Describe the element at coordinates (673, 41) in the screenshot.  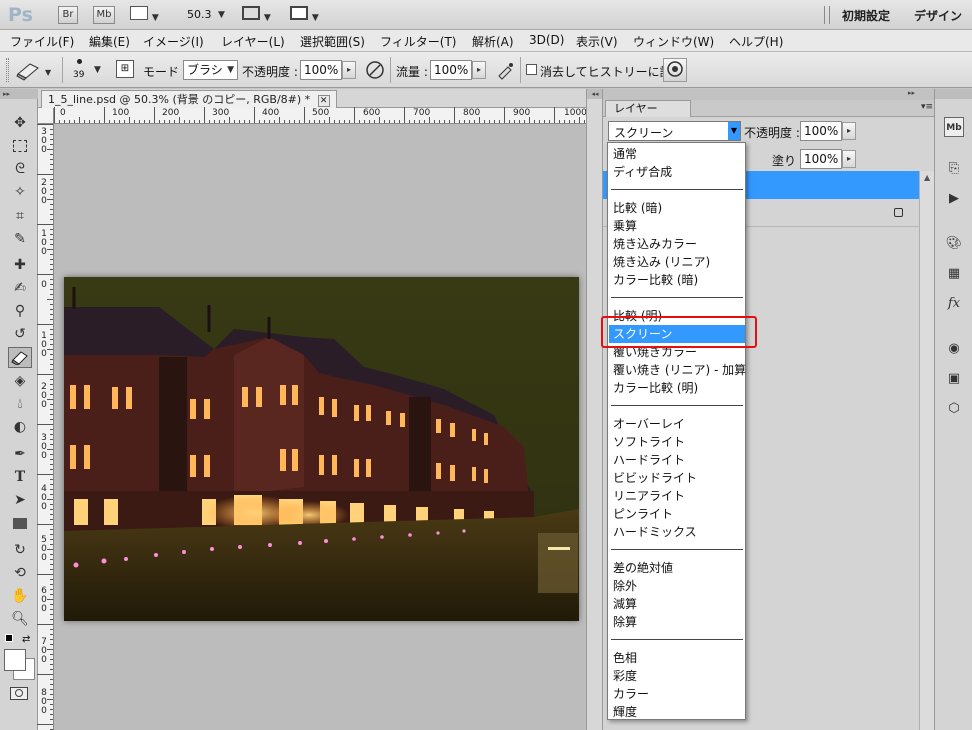
I see `menu-window: ウィンドウ(W)` at that location.